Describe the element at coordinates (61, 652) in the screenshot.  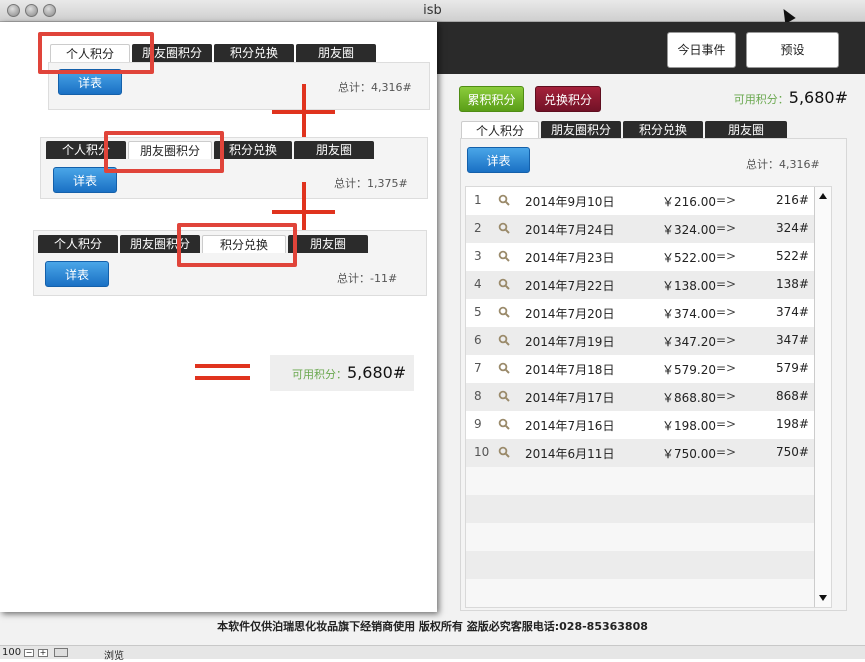
I see `layout-toggle-icon` at that location.